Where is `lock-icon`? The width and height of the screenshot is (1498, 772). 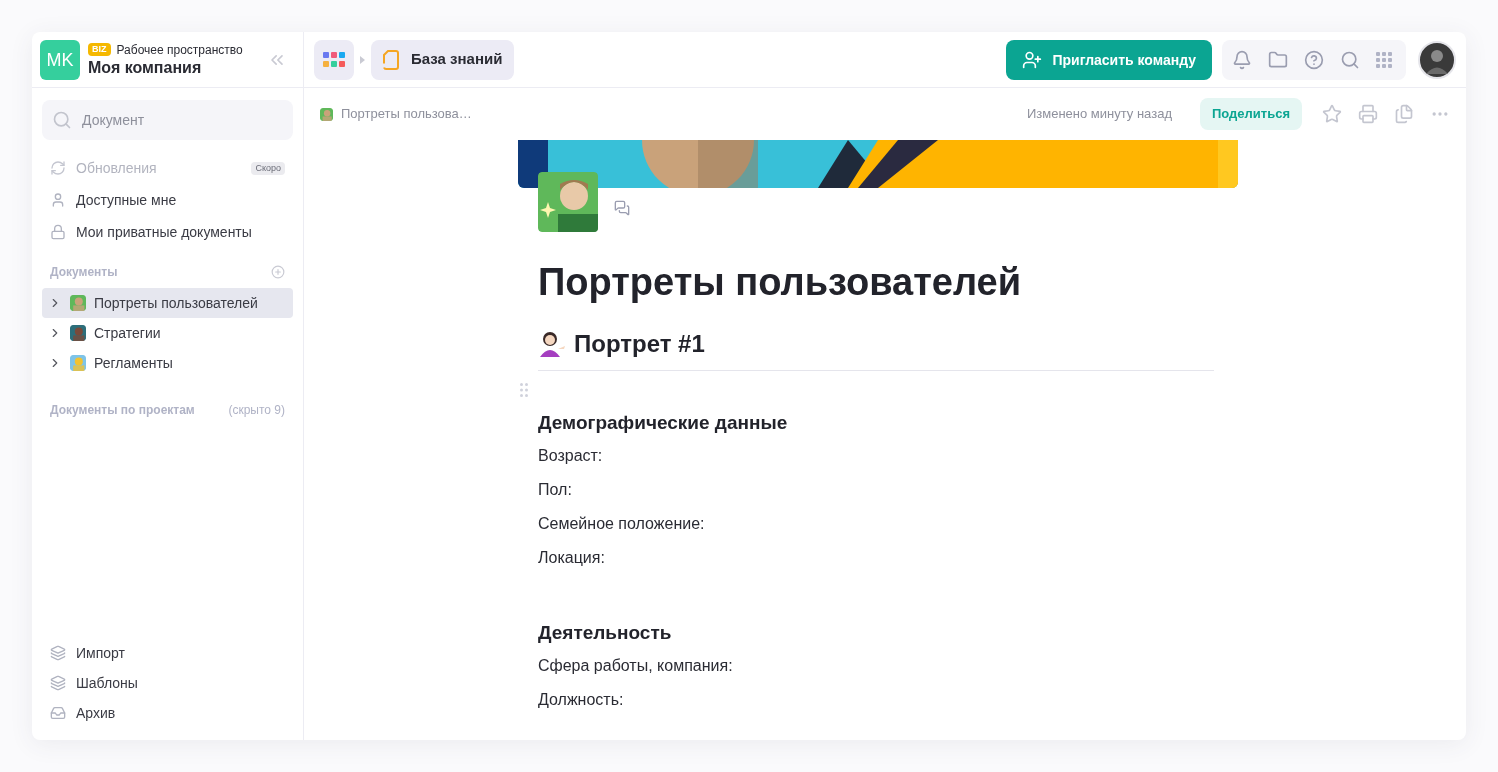 lock-icon is located at coordinates (58, 232).